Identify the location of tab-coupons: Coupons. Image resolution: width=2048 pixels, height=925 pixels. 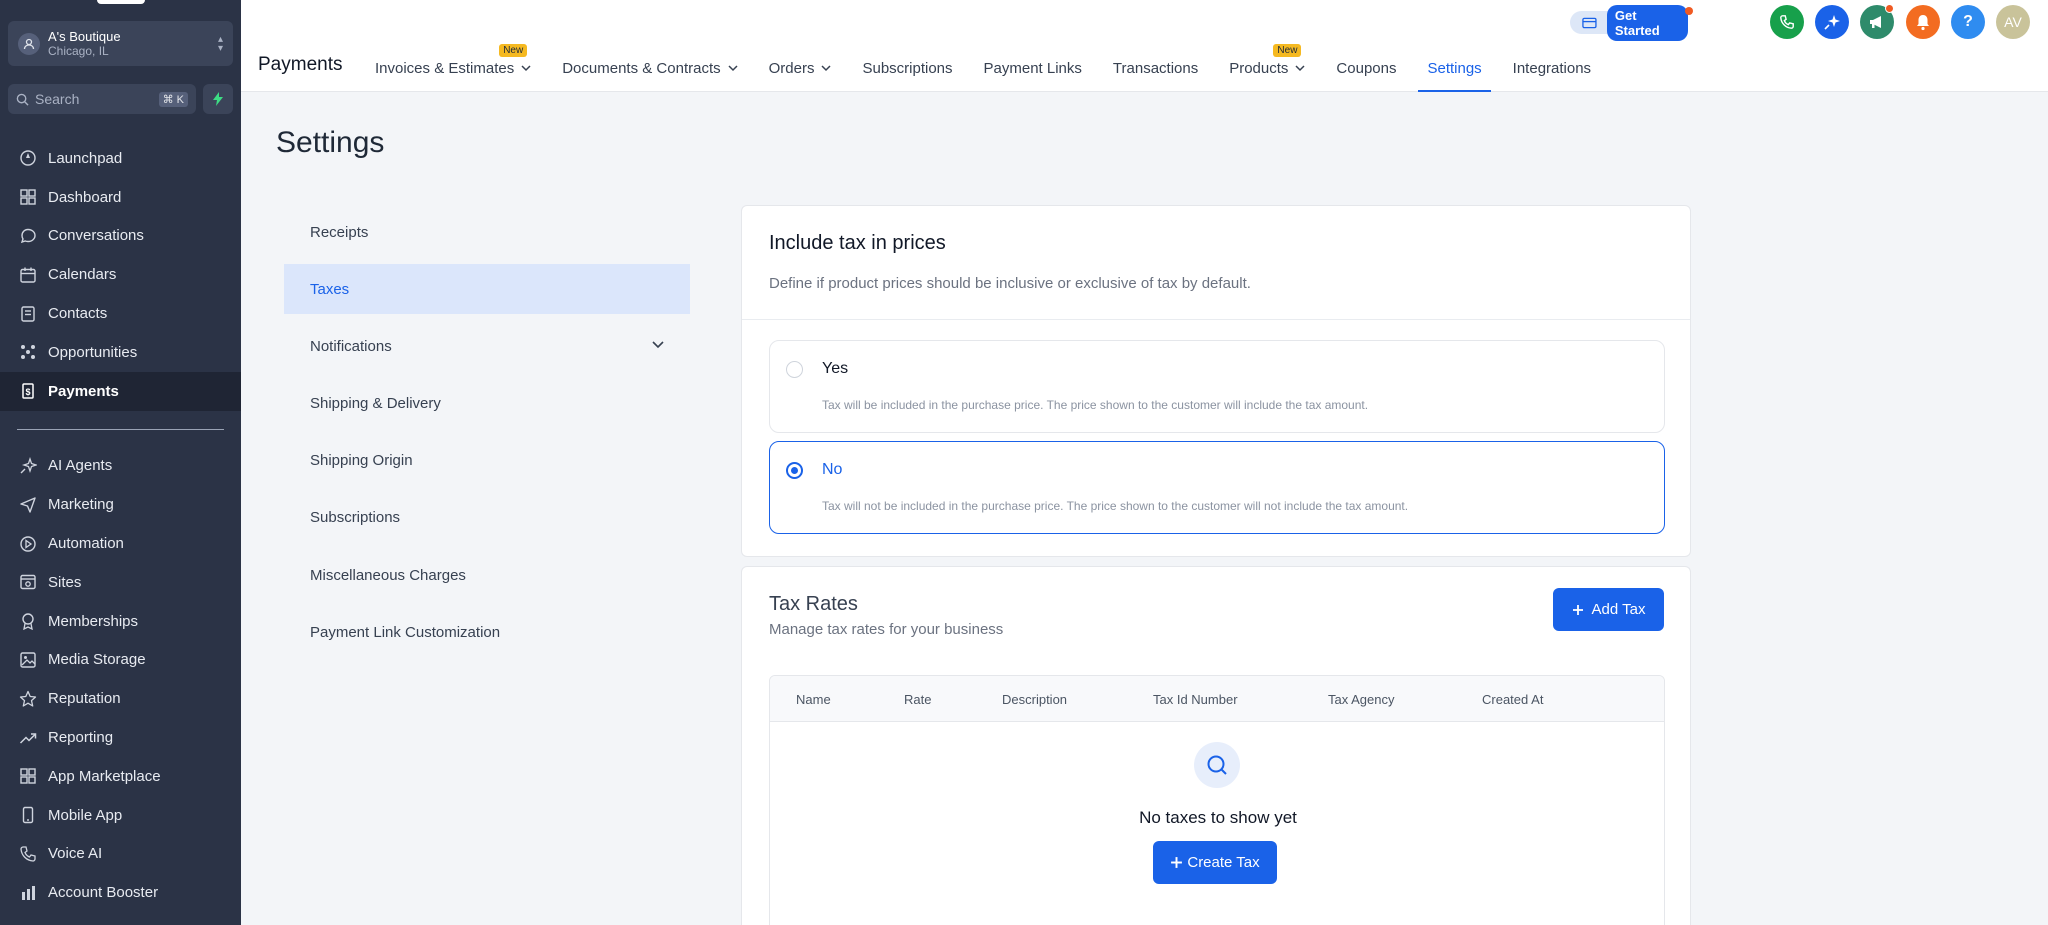
(1366, 68).